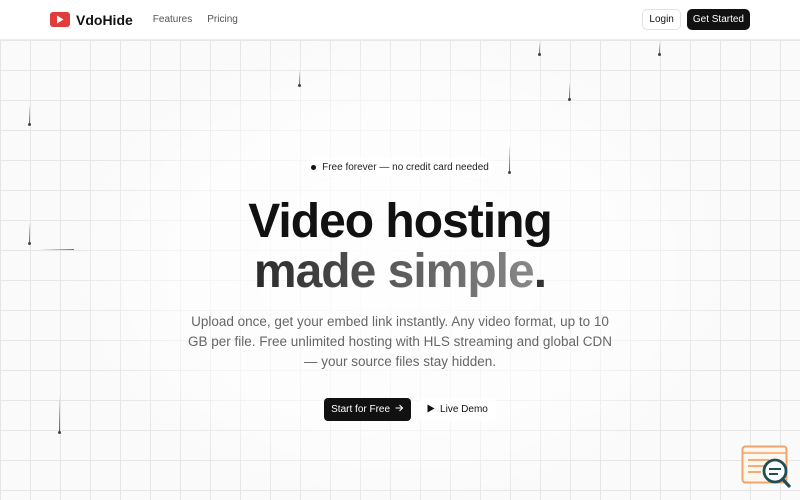  I want to click on chat-search-icon, so click(766, 466).